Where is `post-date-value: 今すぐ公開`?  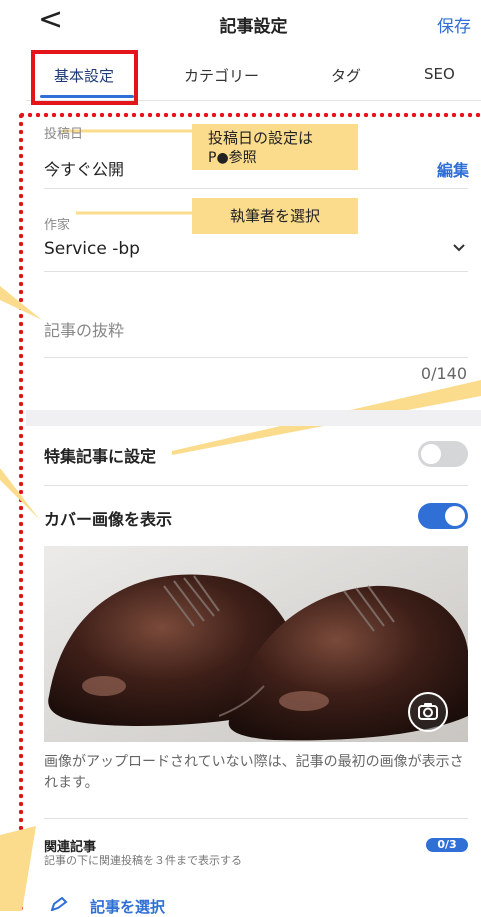
post-date-value: 今すぐ公開 is located at coordinates (84, 169).